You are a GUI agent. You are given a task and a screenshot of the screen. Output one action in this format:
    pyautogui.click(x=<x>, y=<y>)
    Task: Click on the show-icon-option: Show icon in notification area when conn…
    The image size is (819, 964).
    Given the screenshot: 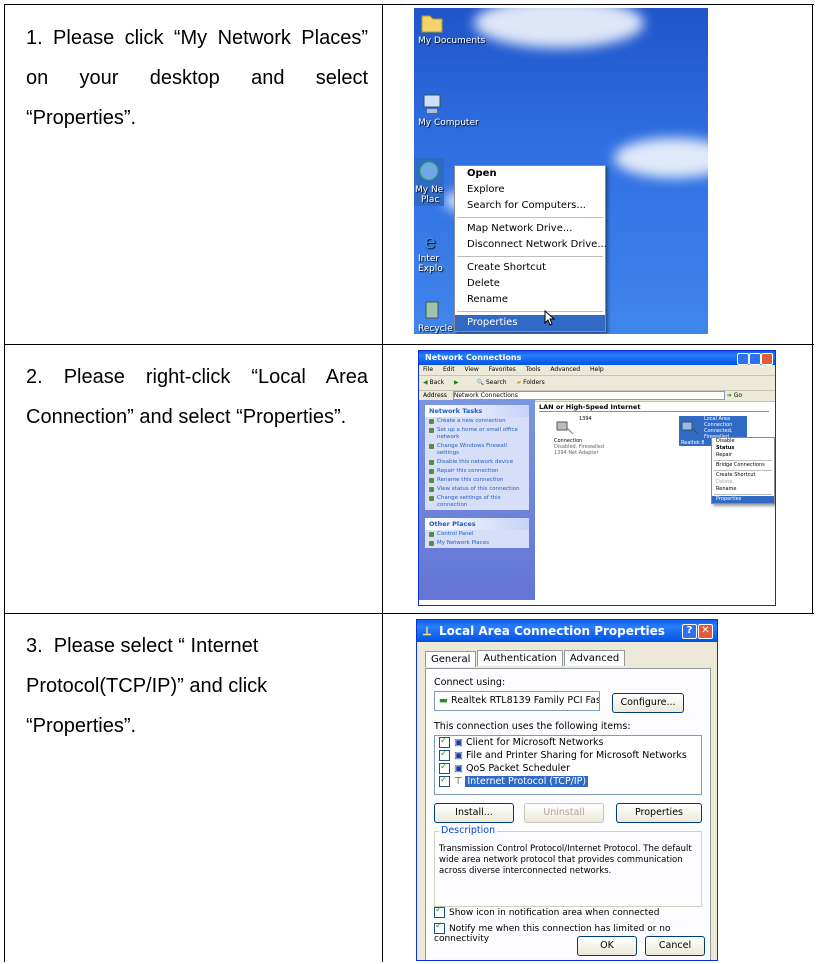 What is the action you would take?
    pyautogui.click(x=546, y=911)
    